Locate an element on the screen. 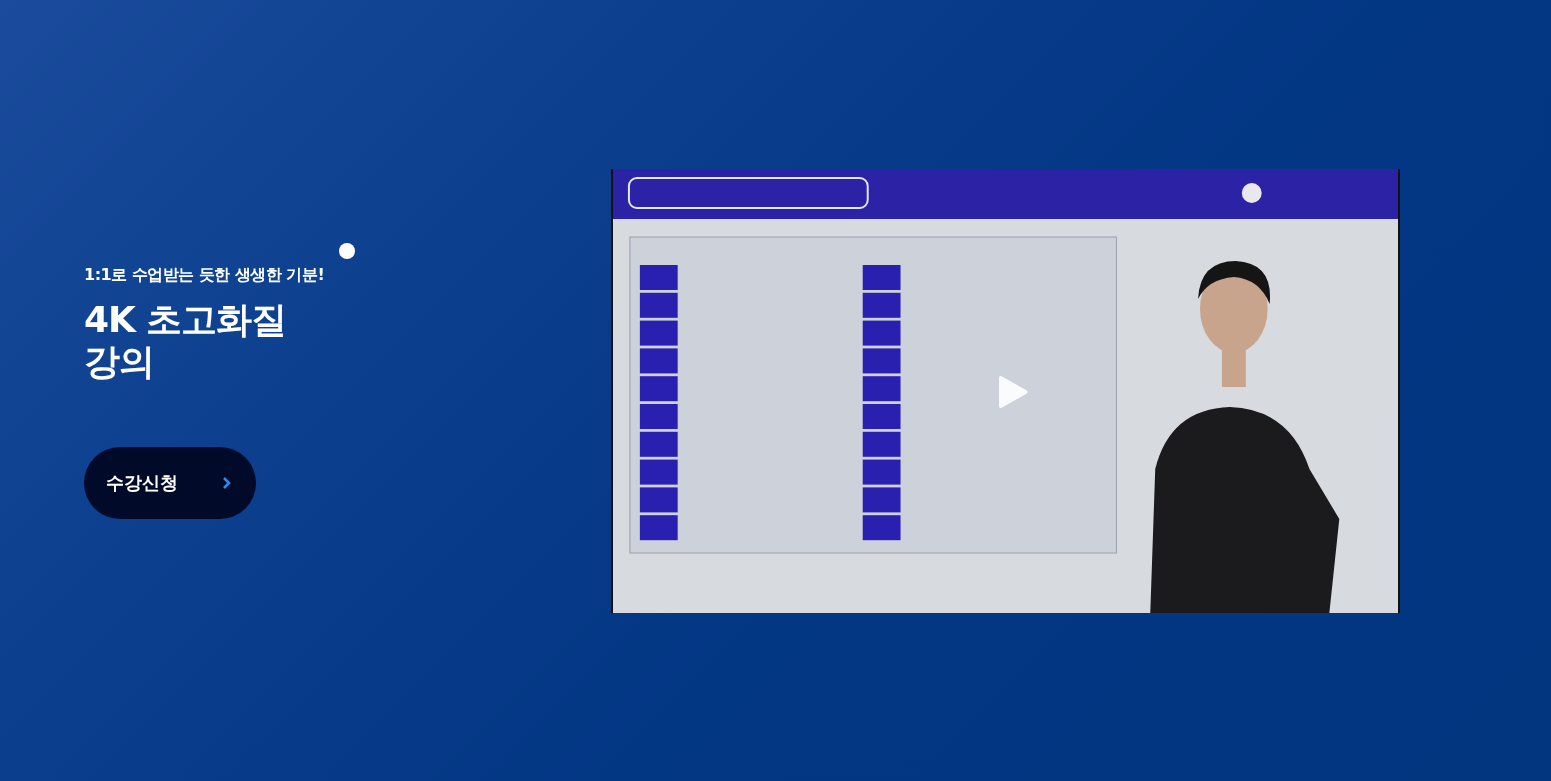 Image resolution: width=1551 pixels, height=781 pixels. chevron-right-icon is located at coordinates (227, 482).